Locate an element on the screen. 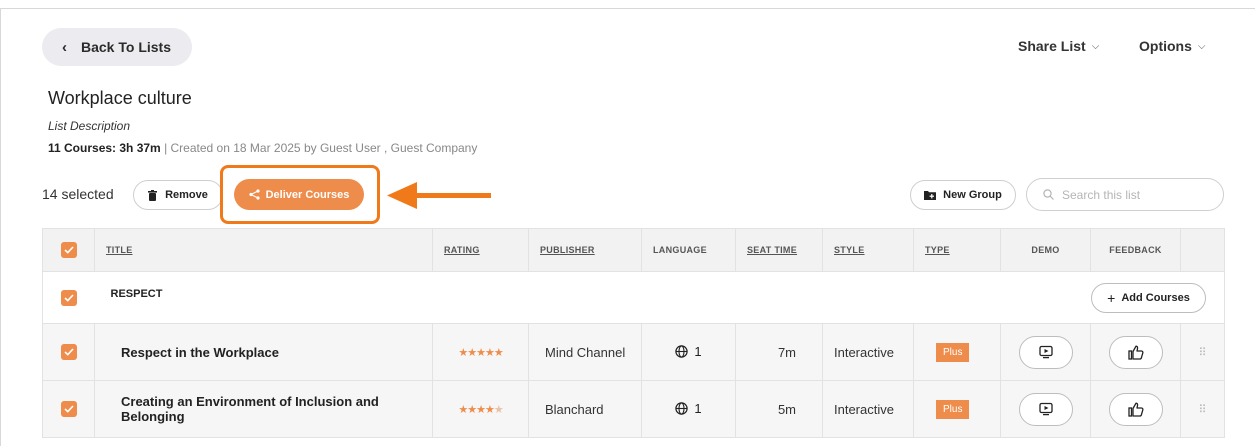 This screenshot has height=446, width=1255. new-group-button: New Group is located at coordinates (963, 195).